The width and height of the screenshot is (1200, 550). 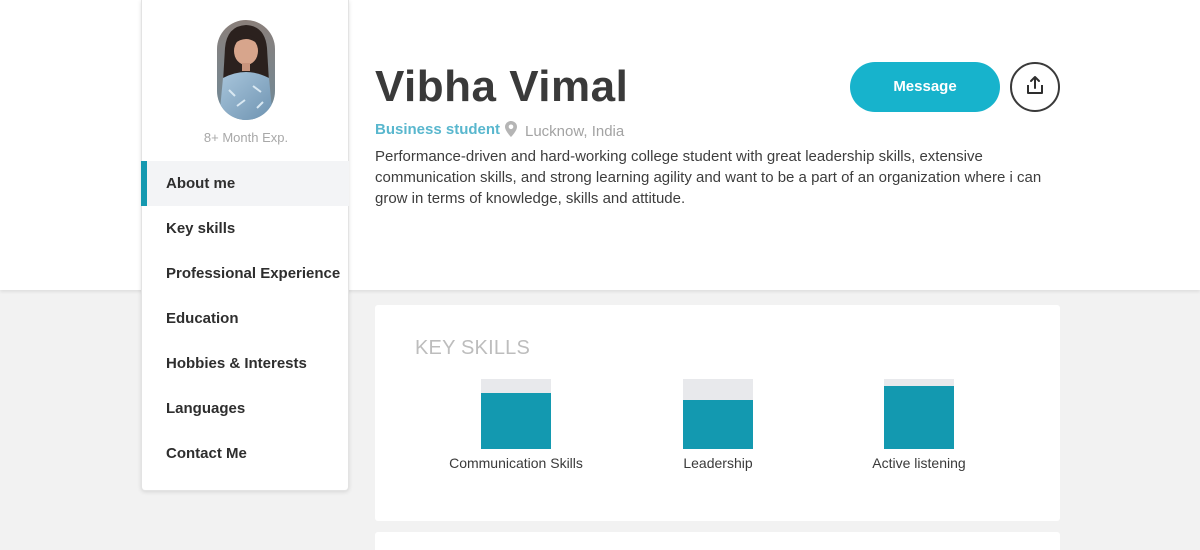 I want to click on skill-item: Active listening, so click(x=919, y=425).